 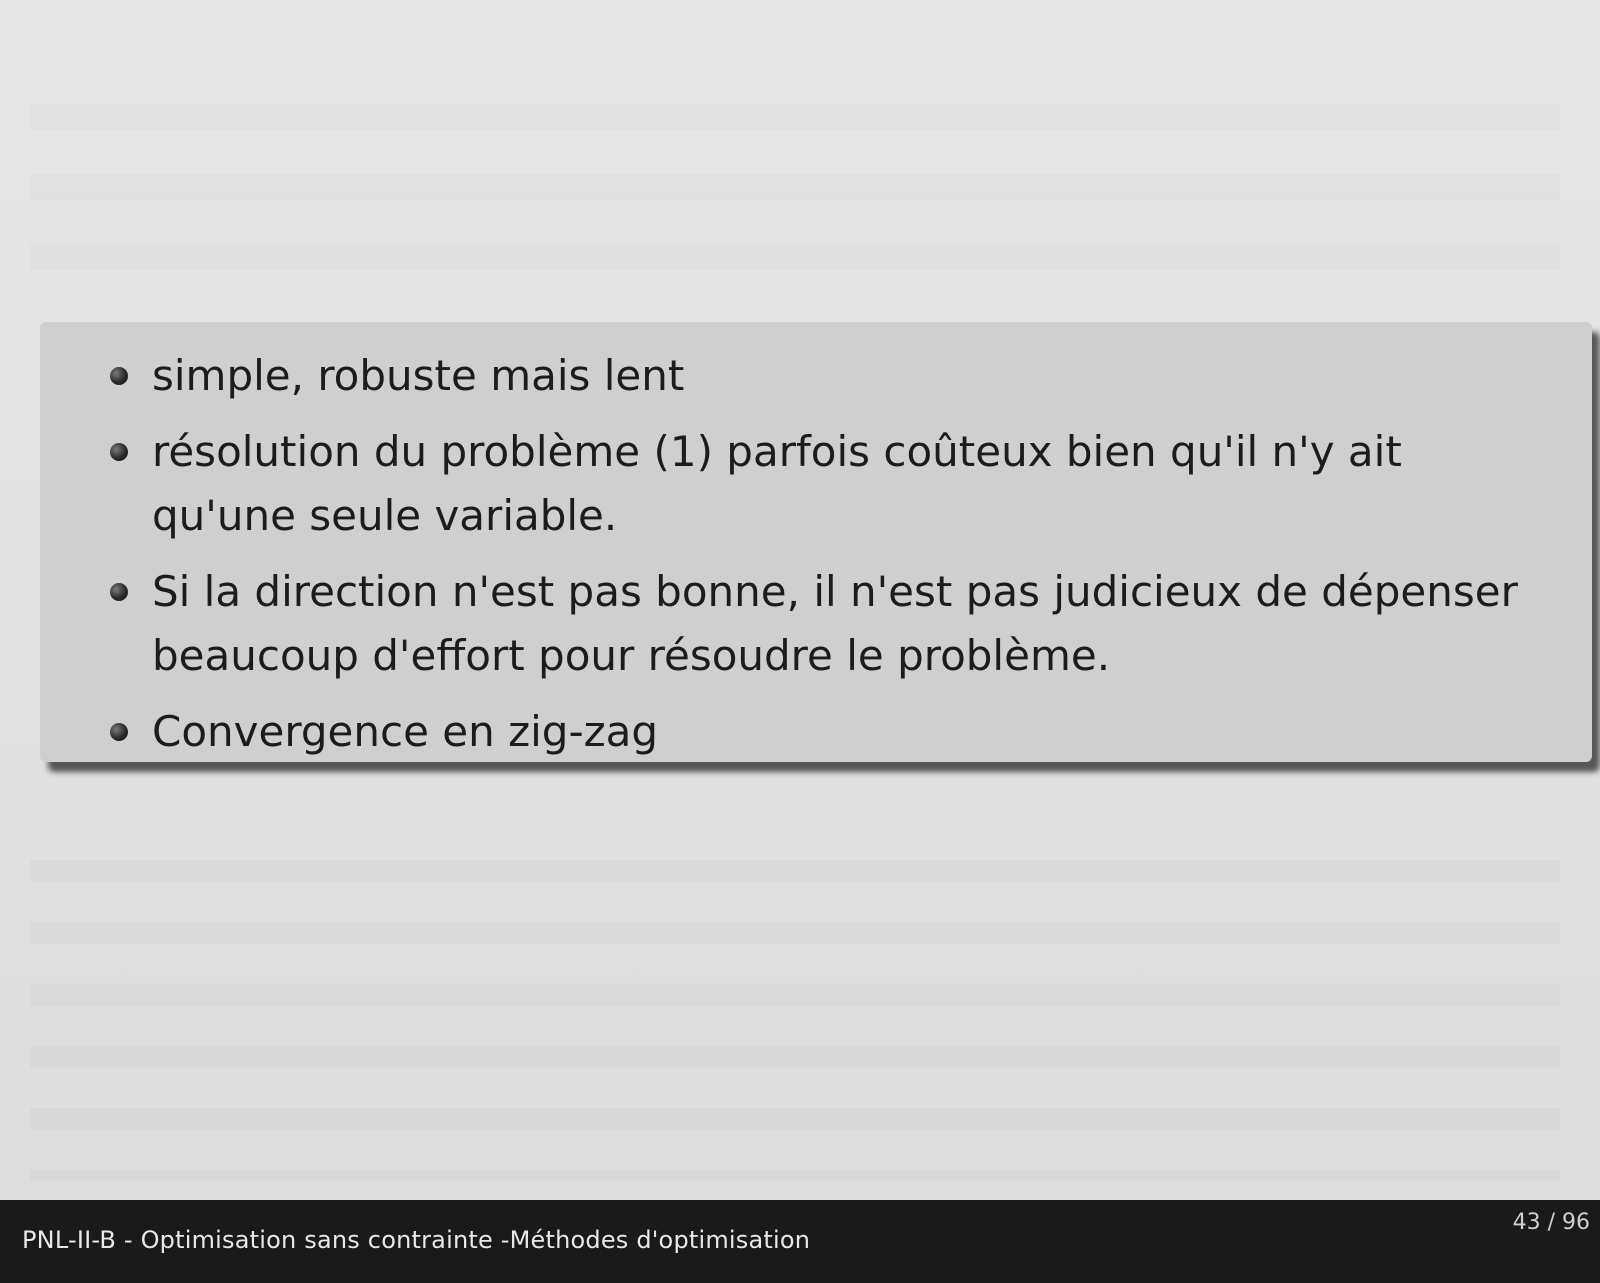 What do you see at coordinates (405, 731) in the screenshot?
I see `list-item-text: Convergence en zig-zag` at bounding box center [405, 731].